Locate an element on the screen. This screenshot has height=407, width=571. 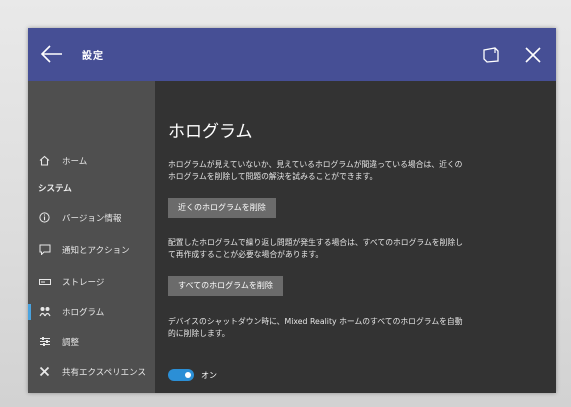
sidebar-item-shared-experiences: 共有エクスペリエンス is located at coordinates (91, 372).